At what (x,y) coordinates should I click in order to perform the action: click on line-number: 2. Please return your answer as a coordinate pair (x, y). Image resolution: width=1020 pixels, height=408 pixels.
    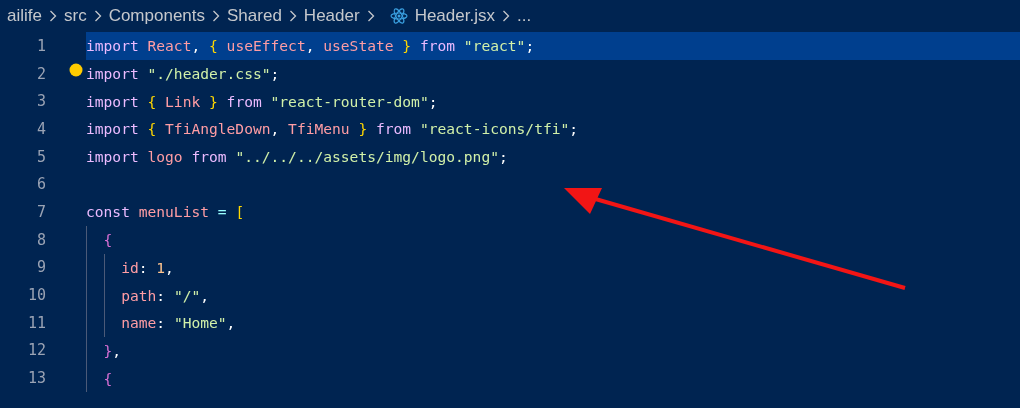
    Looking at the image, I should click on (40, 74).